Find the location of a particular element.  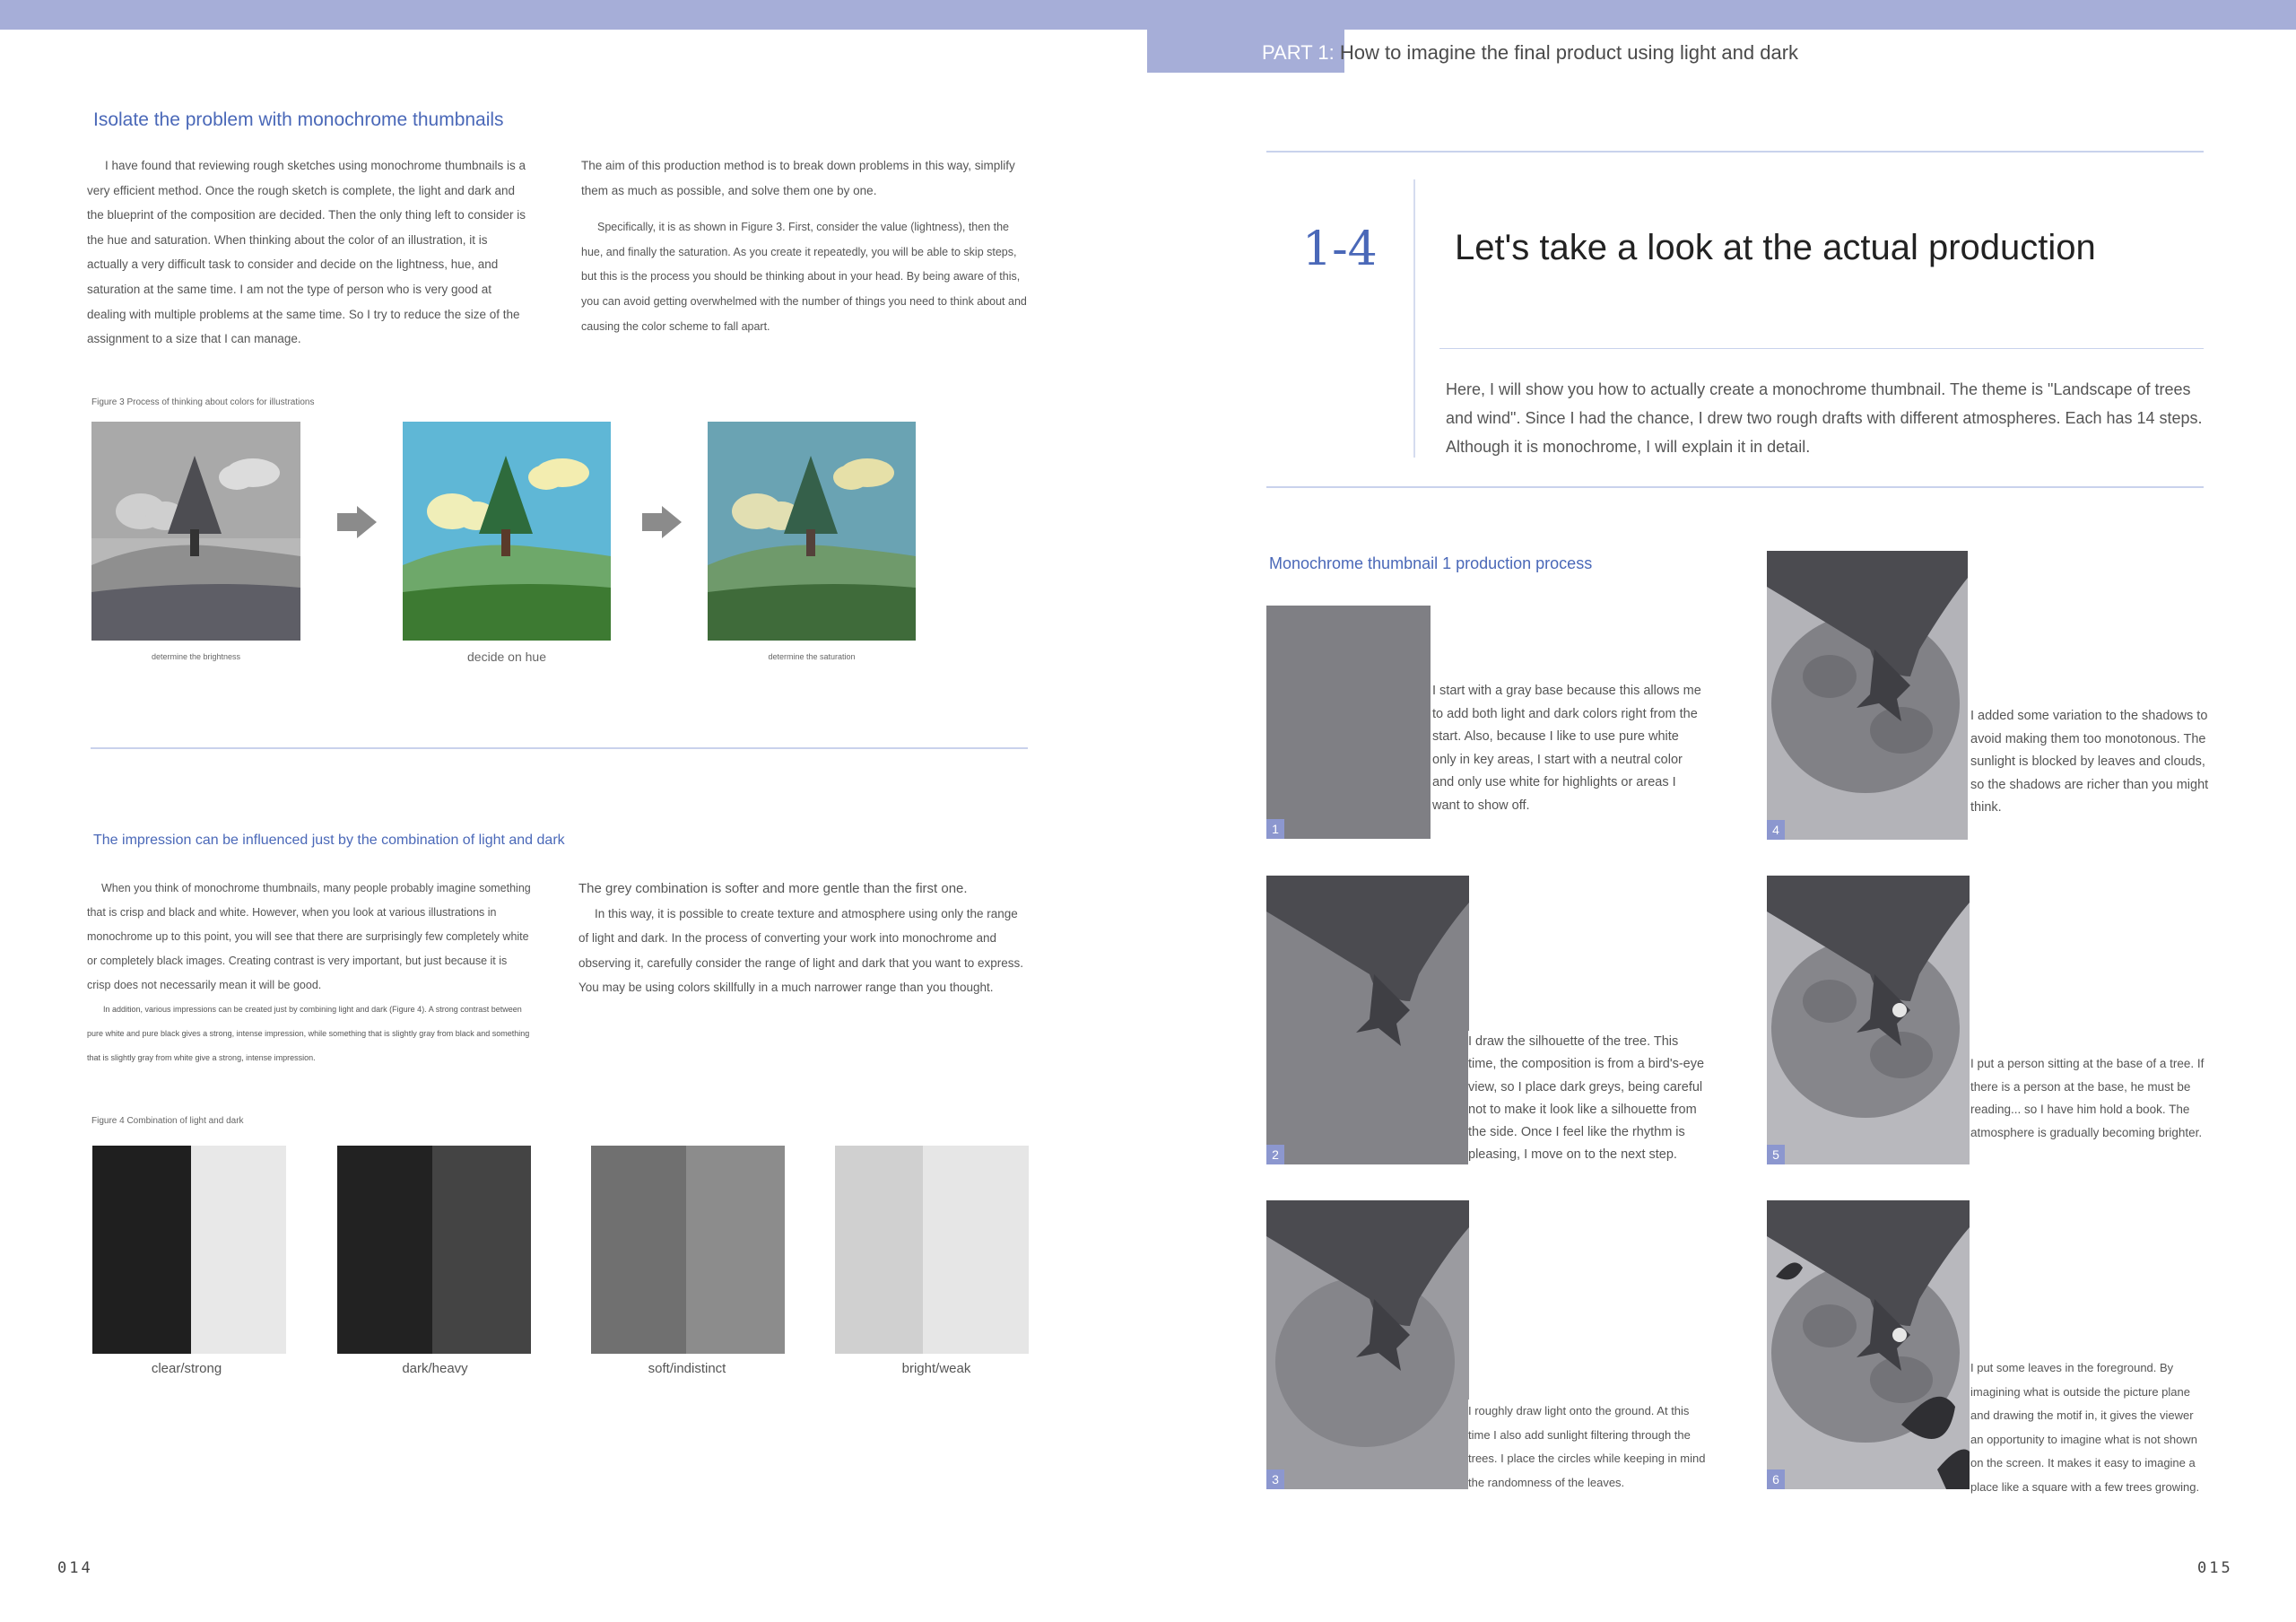

top-accent-bar-right is located at coordinates (1721, 15).